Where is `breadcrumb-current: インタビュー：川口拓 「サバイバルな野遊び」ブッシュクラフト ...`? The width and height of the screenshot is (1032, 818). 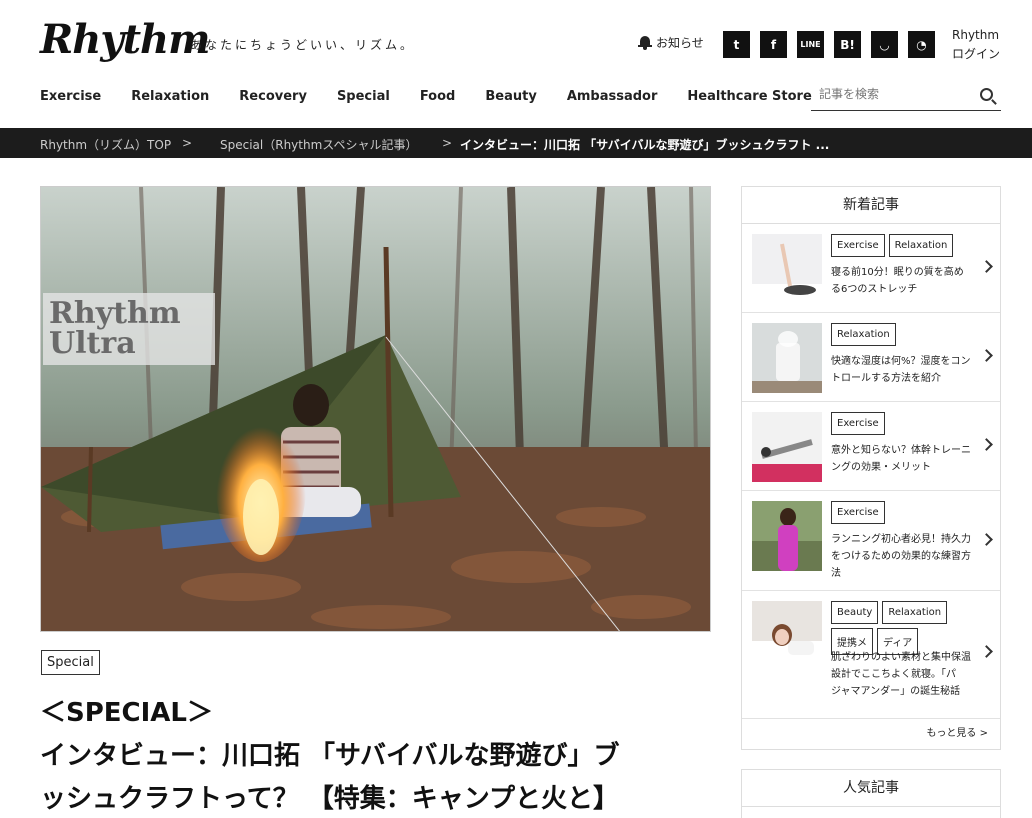 breadcrumb-current: インタビュー：川口拓 「サバイバルな野遊び」ブッシュクラフト ... is located at coordinates (645, 145).